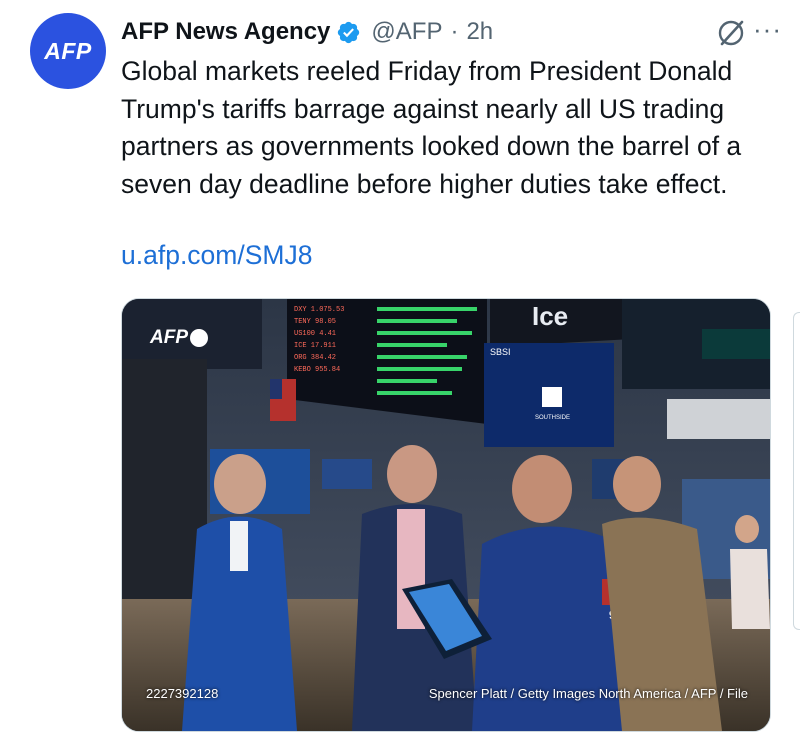  Describe the element at coordinates (315, 346) in the screenshot. I see `svg-text: ICE 17.911` at that location.